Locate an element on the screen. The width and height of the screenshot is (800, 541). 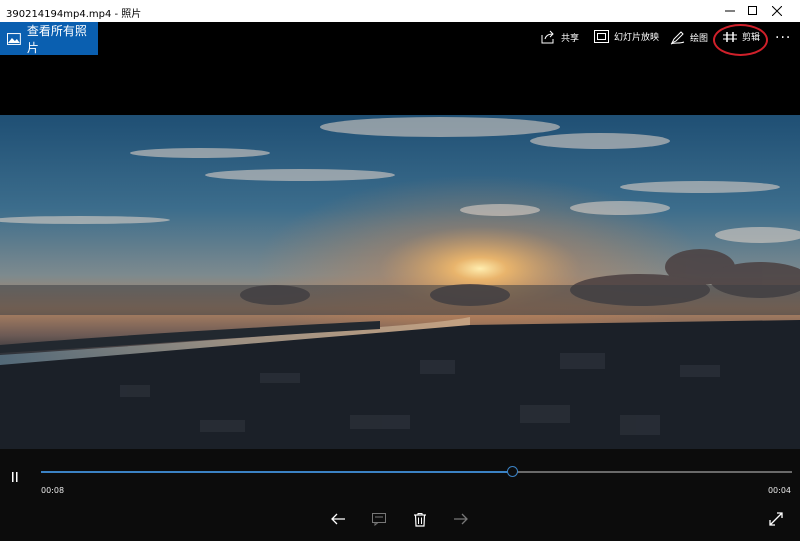
view-all-photos-button: 查看所有照片 is located at coordinates (49, 38).